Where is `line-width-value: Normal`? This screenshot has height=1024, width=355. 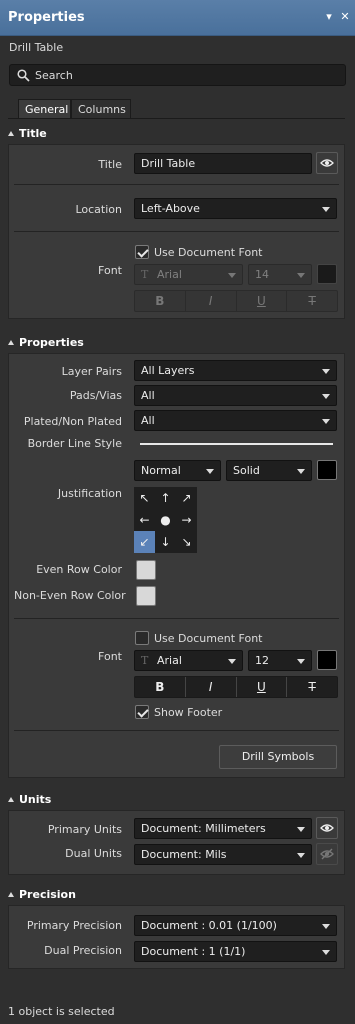
line-width-value: Normal is located at coordinates (161, 470).